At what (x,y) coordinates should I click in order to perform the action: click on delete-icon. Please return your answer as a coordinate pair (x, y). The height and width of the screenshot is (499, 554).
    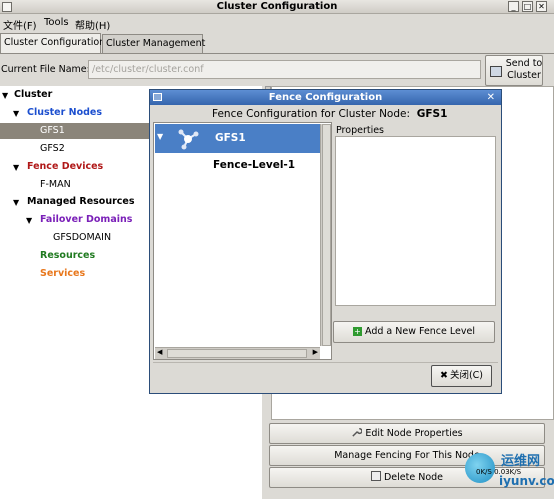
    Looking at the image, I should click on (375, 476).